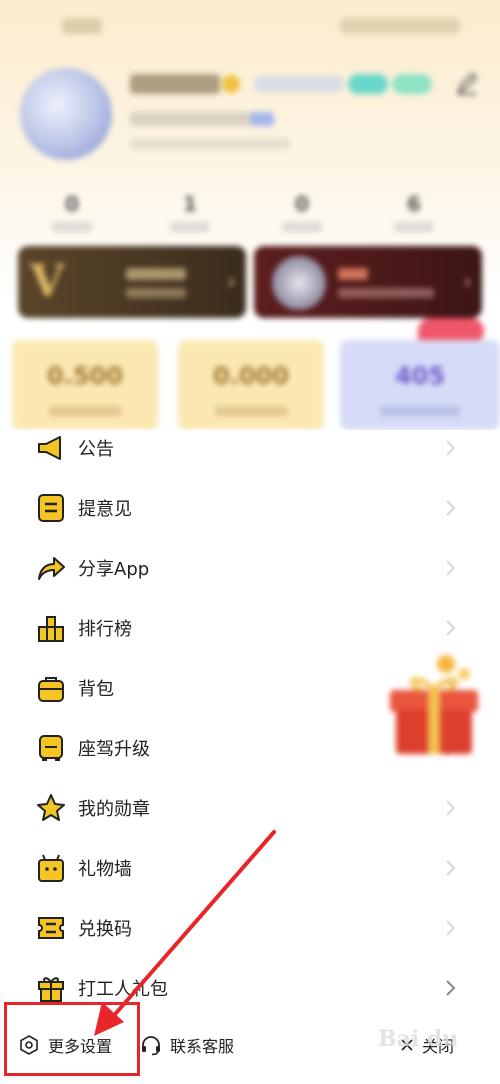  Describe the element at coordinates (51, 807) in the screenshot. I see `star-icon` at that location.